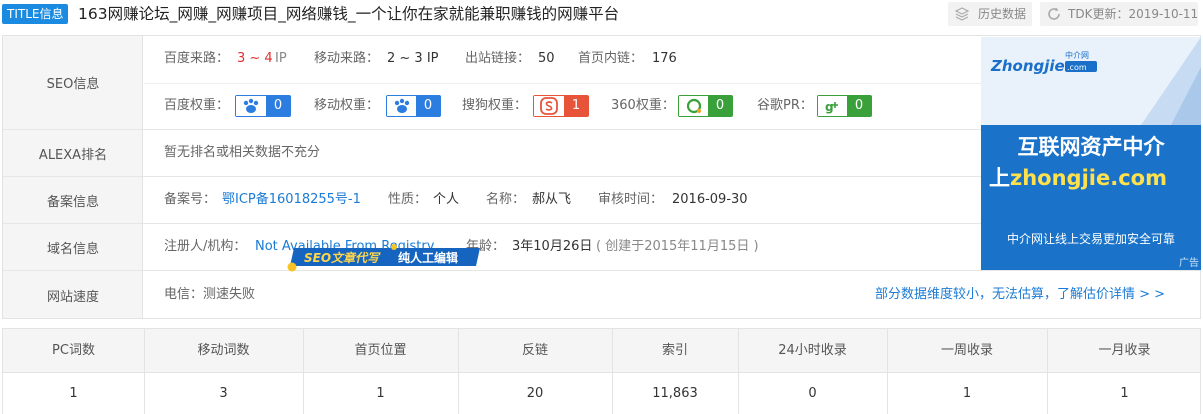  I want to click on title-badge: TITLE信息, so click(35, 14).